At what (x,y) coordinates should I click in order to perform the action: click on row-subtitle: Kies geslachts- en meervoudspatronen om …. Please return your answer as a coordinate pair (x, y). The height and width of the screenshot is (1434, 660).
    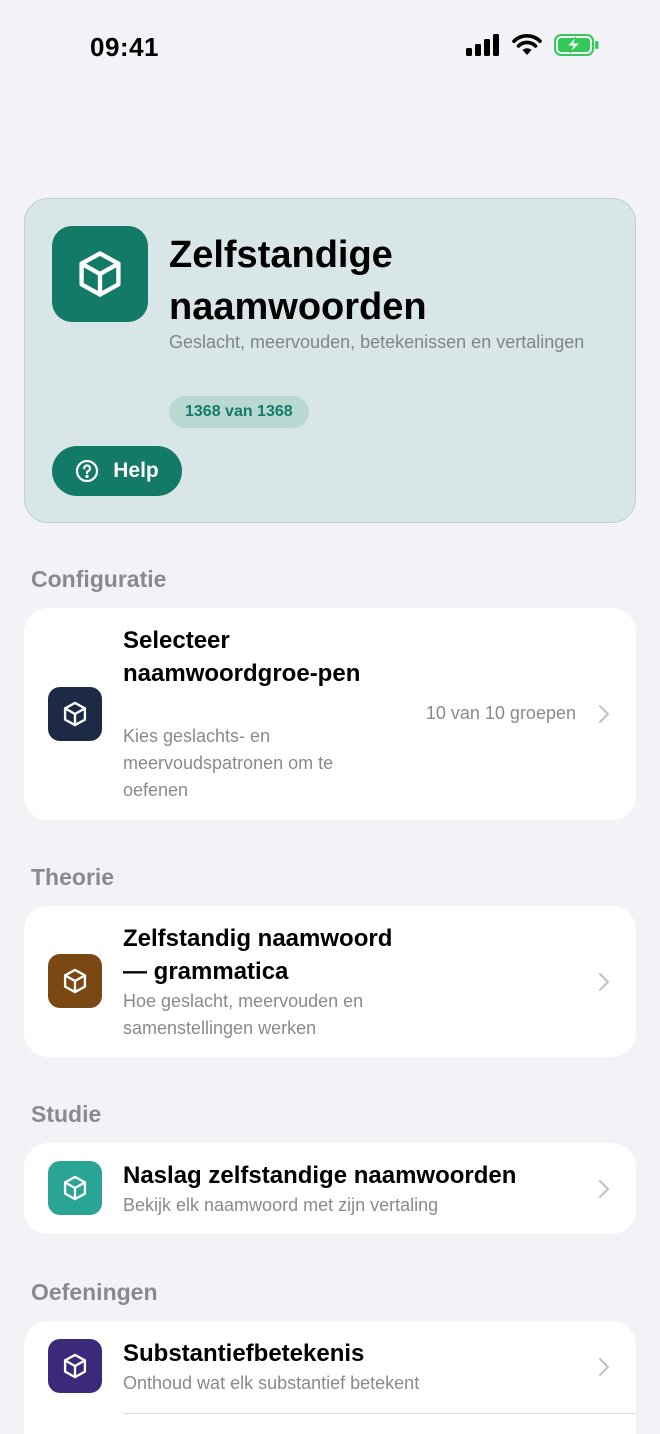
    Looking at the image, I should click on (228, 763).